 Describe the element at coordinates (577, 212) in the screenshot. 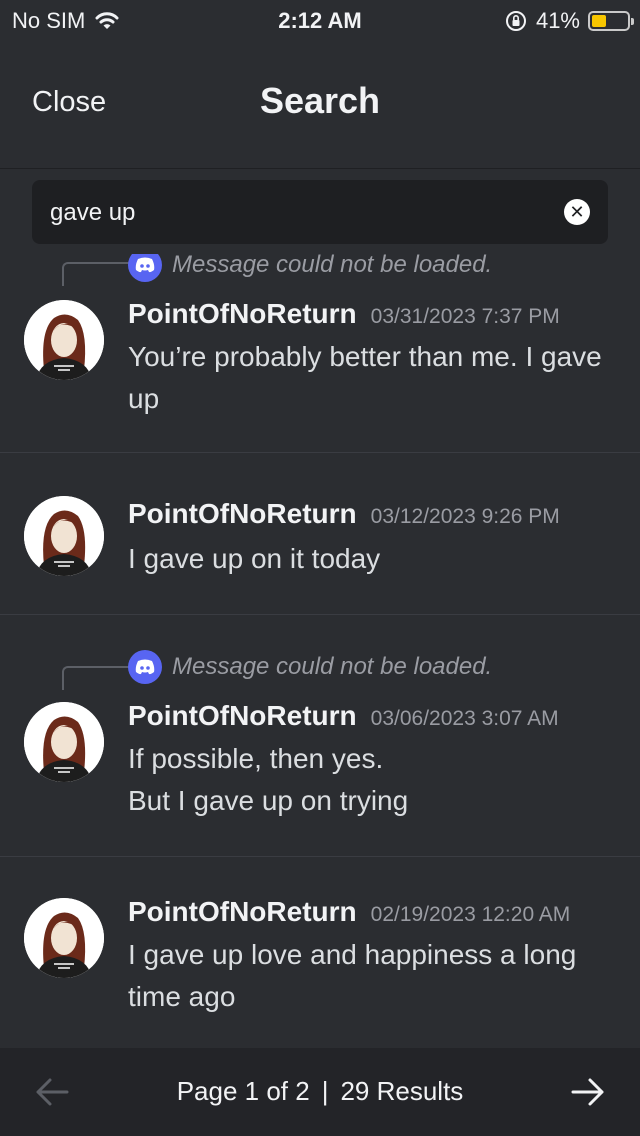

I see `clear-search-icon: ✕` at that location.